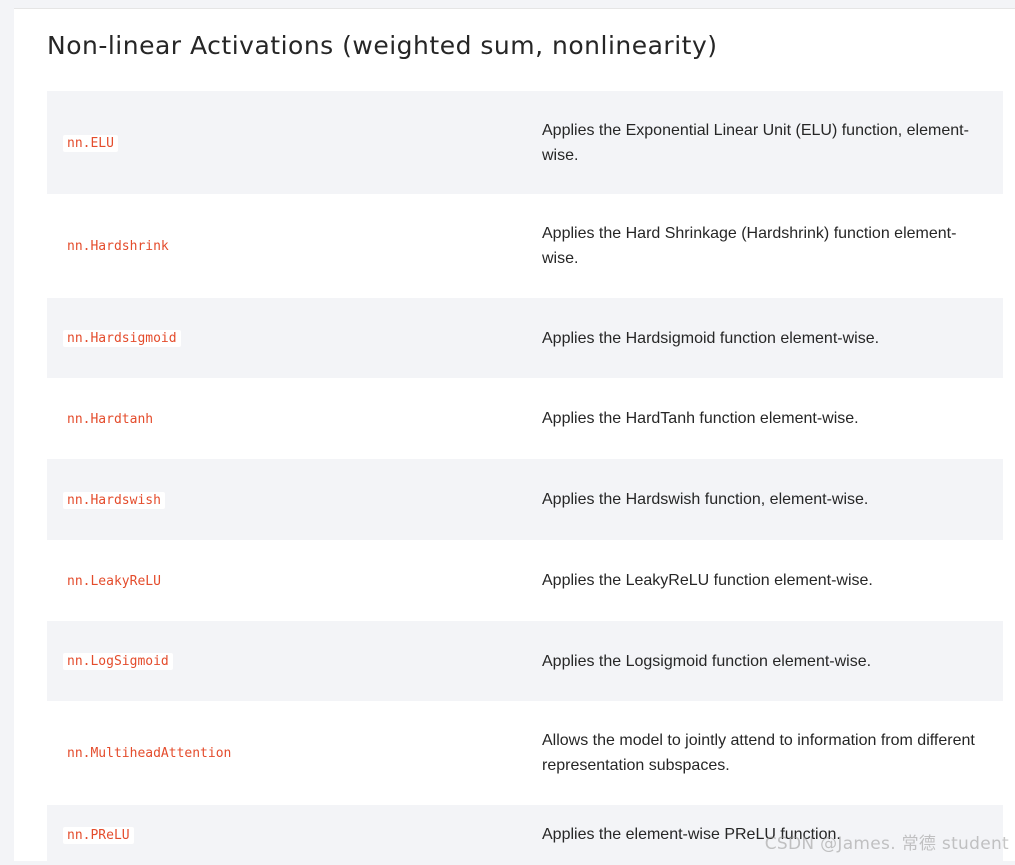 The width and height of the screenshot is (1015, 865). I want to click on api-name-cell: nn.Hardswish, so click(286, 499).